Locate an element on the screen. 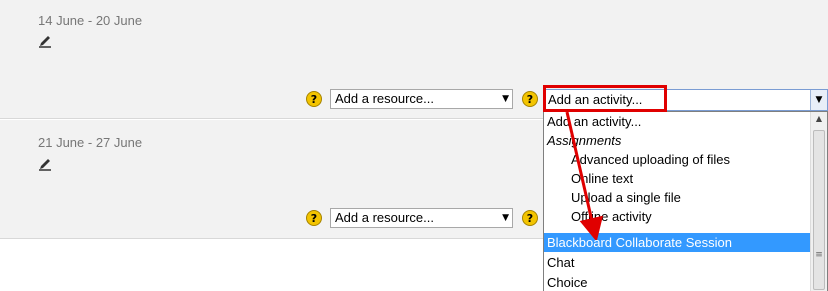 Image resolution: width=828 pixels, height=291 pixels. scroll-up-icon: ▲ is located at coordinates (819, 118).